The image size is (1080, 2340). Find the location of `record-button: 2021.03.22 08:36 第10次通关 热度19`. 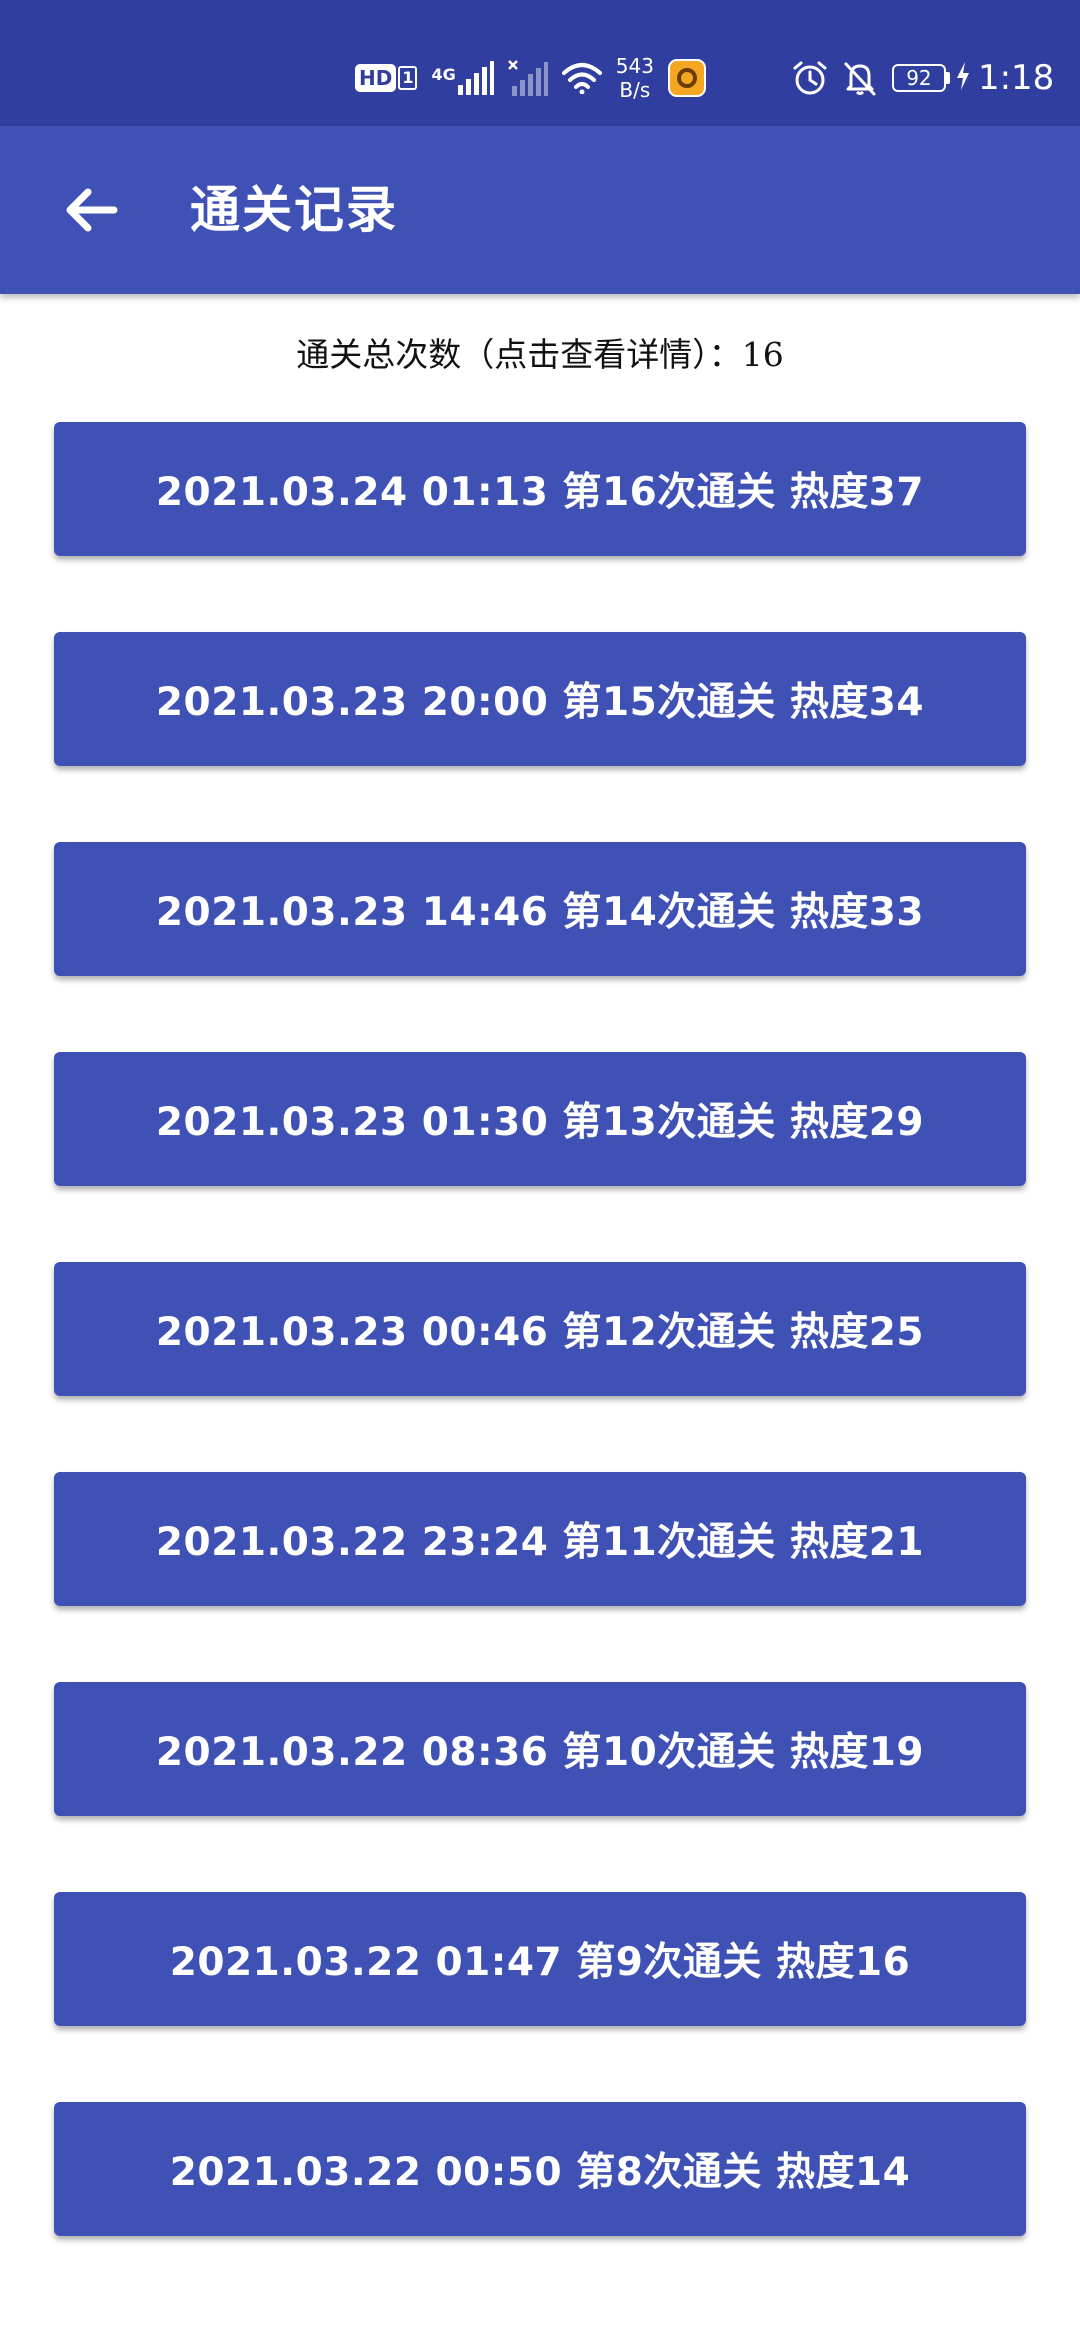

record-button: 2021.03.22 08:36 第10次通关 热度19 is located at coordinates (540, 1749).